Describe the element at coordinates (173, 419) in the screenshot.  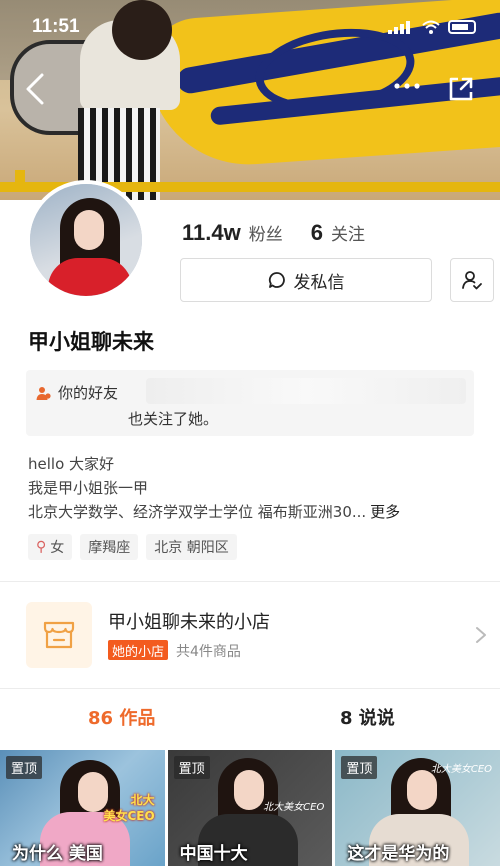
I see `friend-notice-line2: 也关注了她。` at that location.